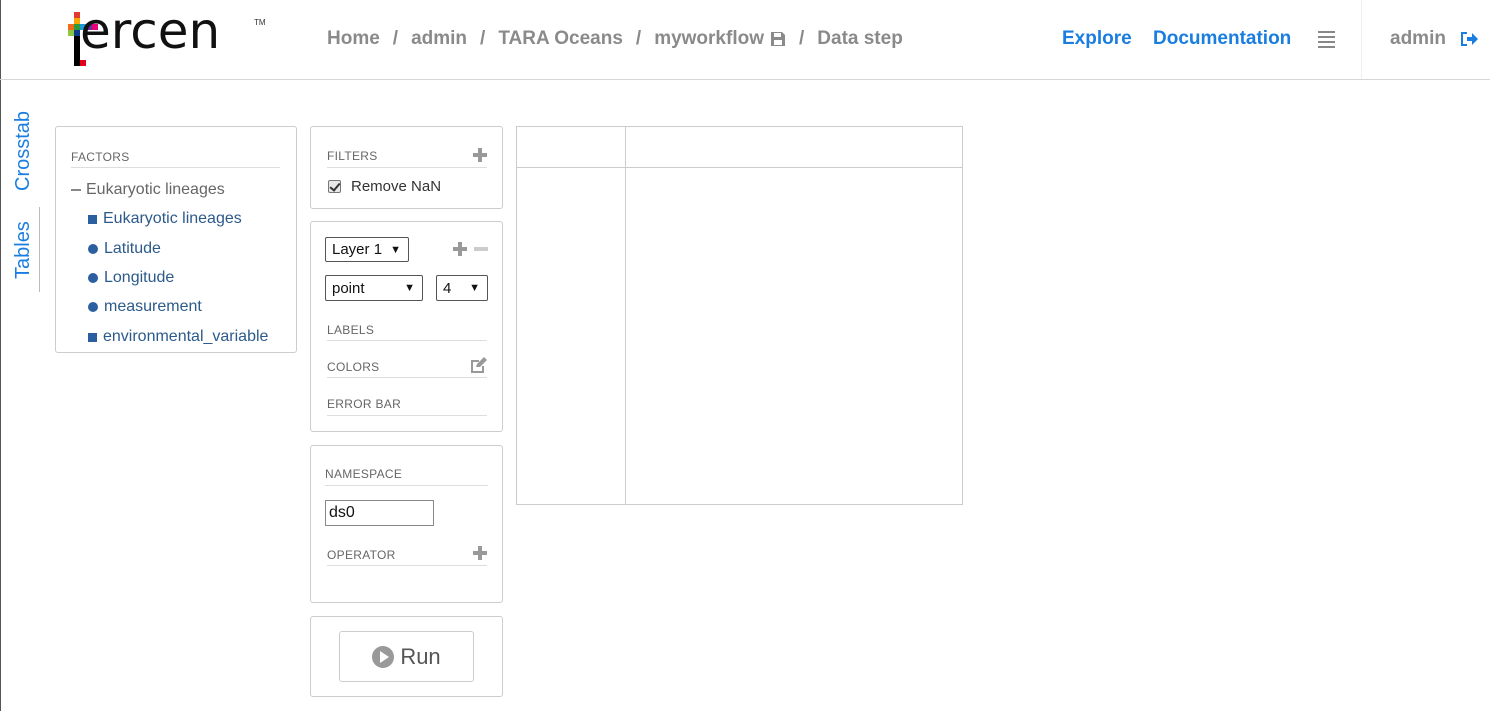 Image resolution: width=1490 pixels, height=711 pixels. What do you see at coordinates (794, 336) in the screenshot?
I see `grid-data-zone` at bounding box center [794, 336].